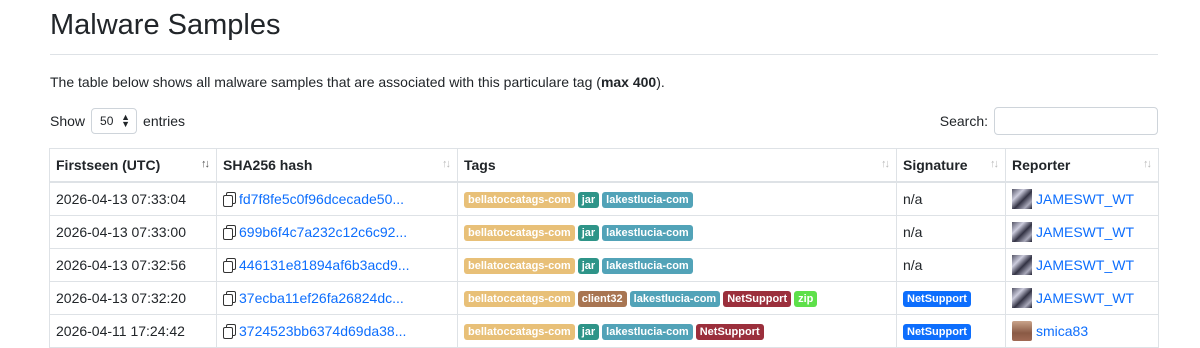 Image resolution: width=1200 pixels, height=348 pixels. What do you see at coordinates (133, 232) in the screenshot?
I see `firstseen-cell: 2026-04-13 07:33:00` at bounding box center [133, 232].